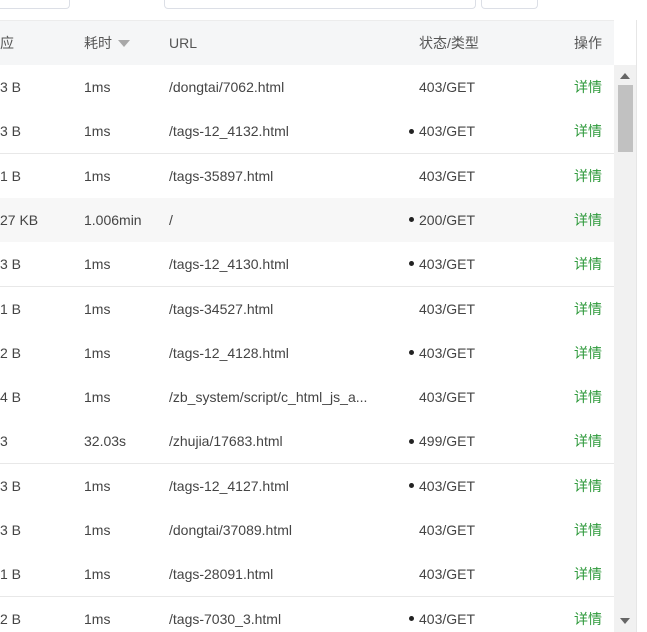 The height and width of the screenshot is (632, 647). I want to click on request-url: /tags-12_4127.html, so click(229, 485).